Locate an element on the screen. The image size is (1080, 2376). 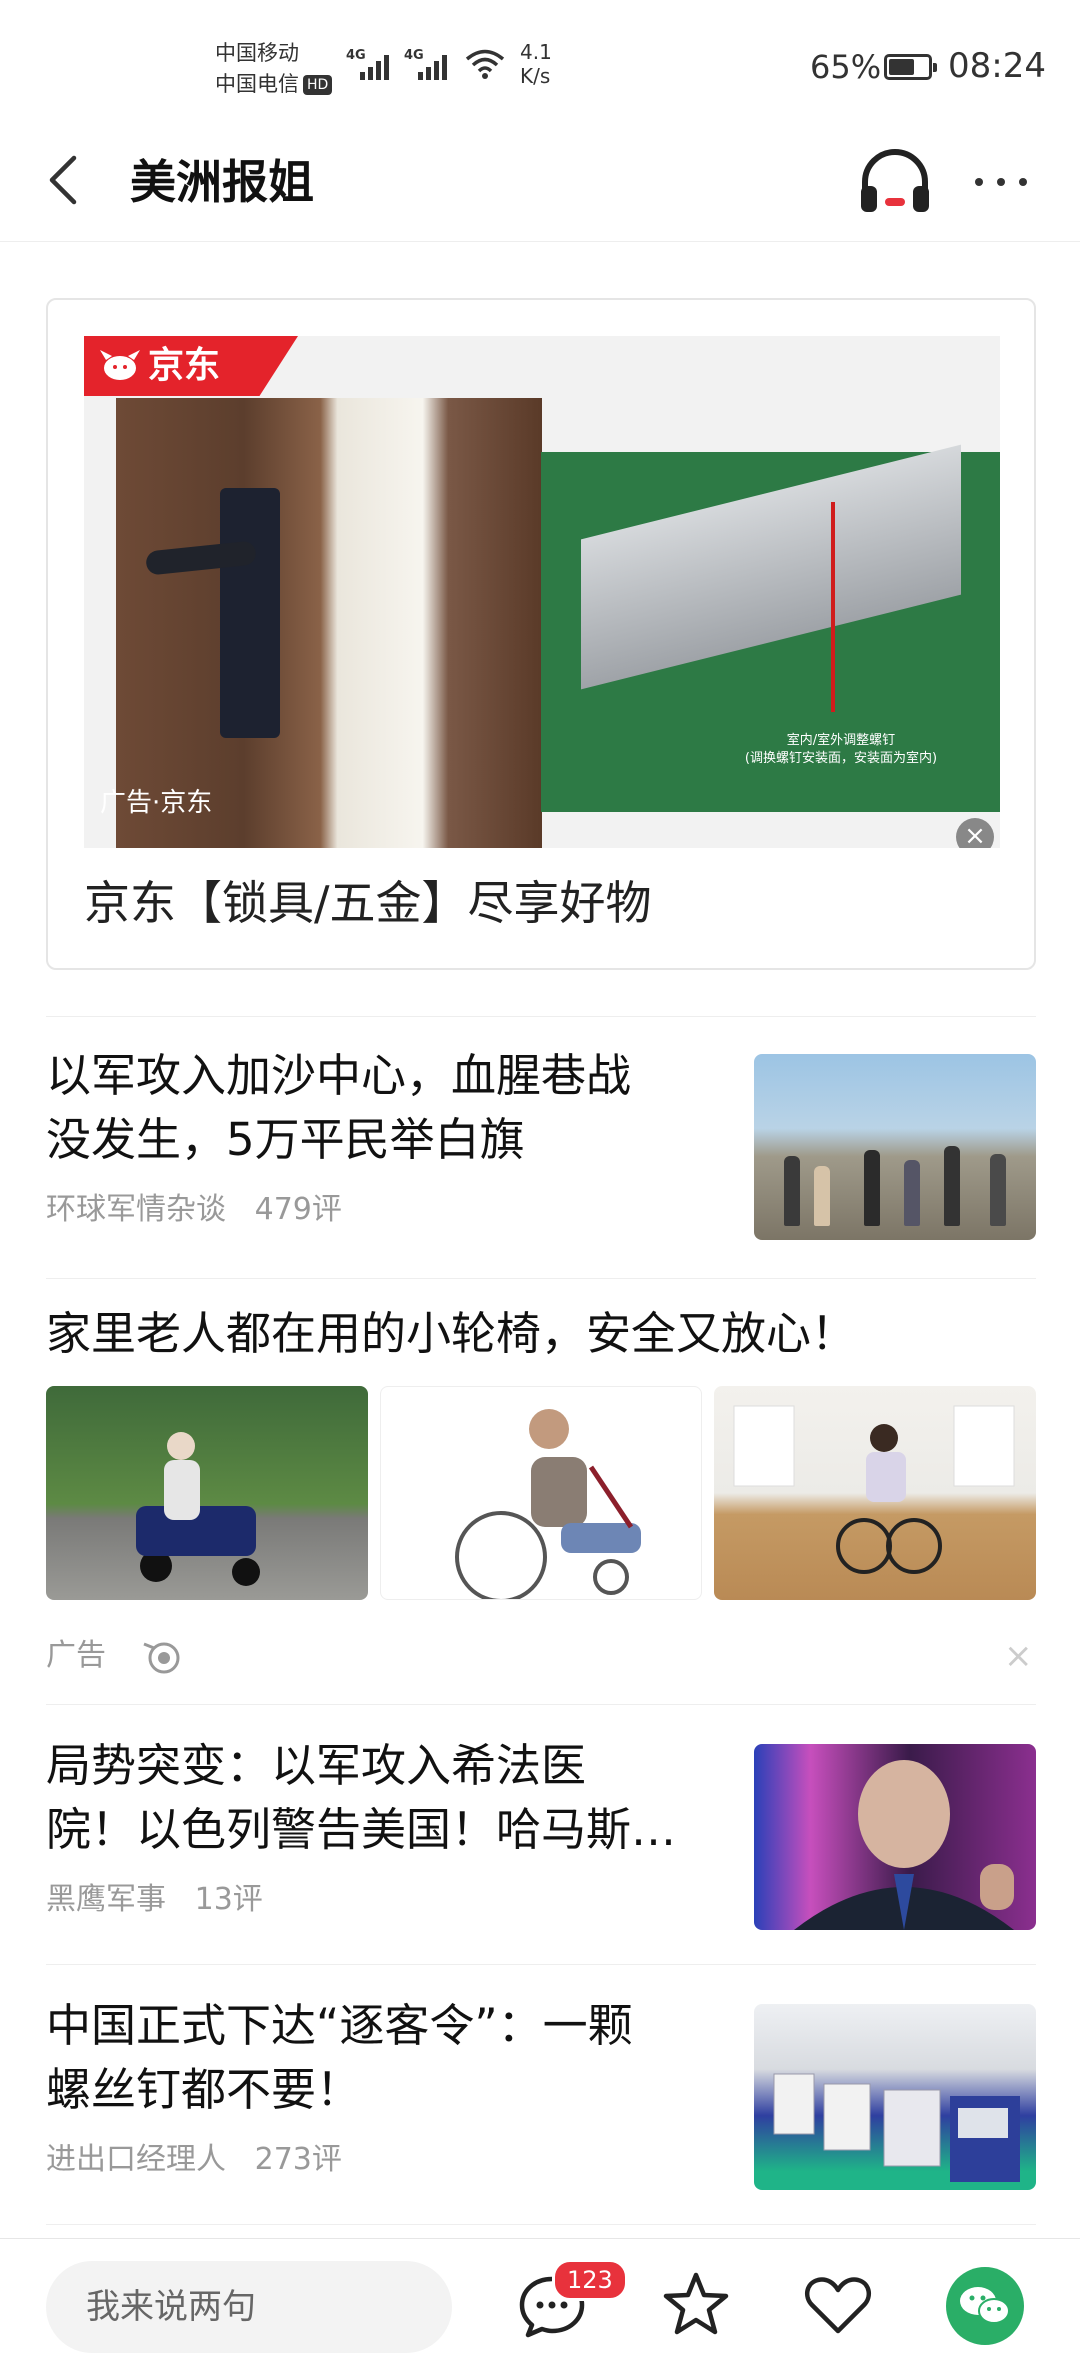
carrier-info: 中国移动 中国电信 HD is located at coordinates (274, 69).